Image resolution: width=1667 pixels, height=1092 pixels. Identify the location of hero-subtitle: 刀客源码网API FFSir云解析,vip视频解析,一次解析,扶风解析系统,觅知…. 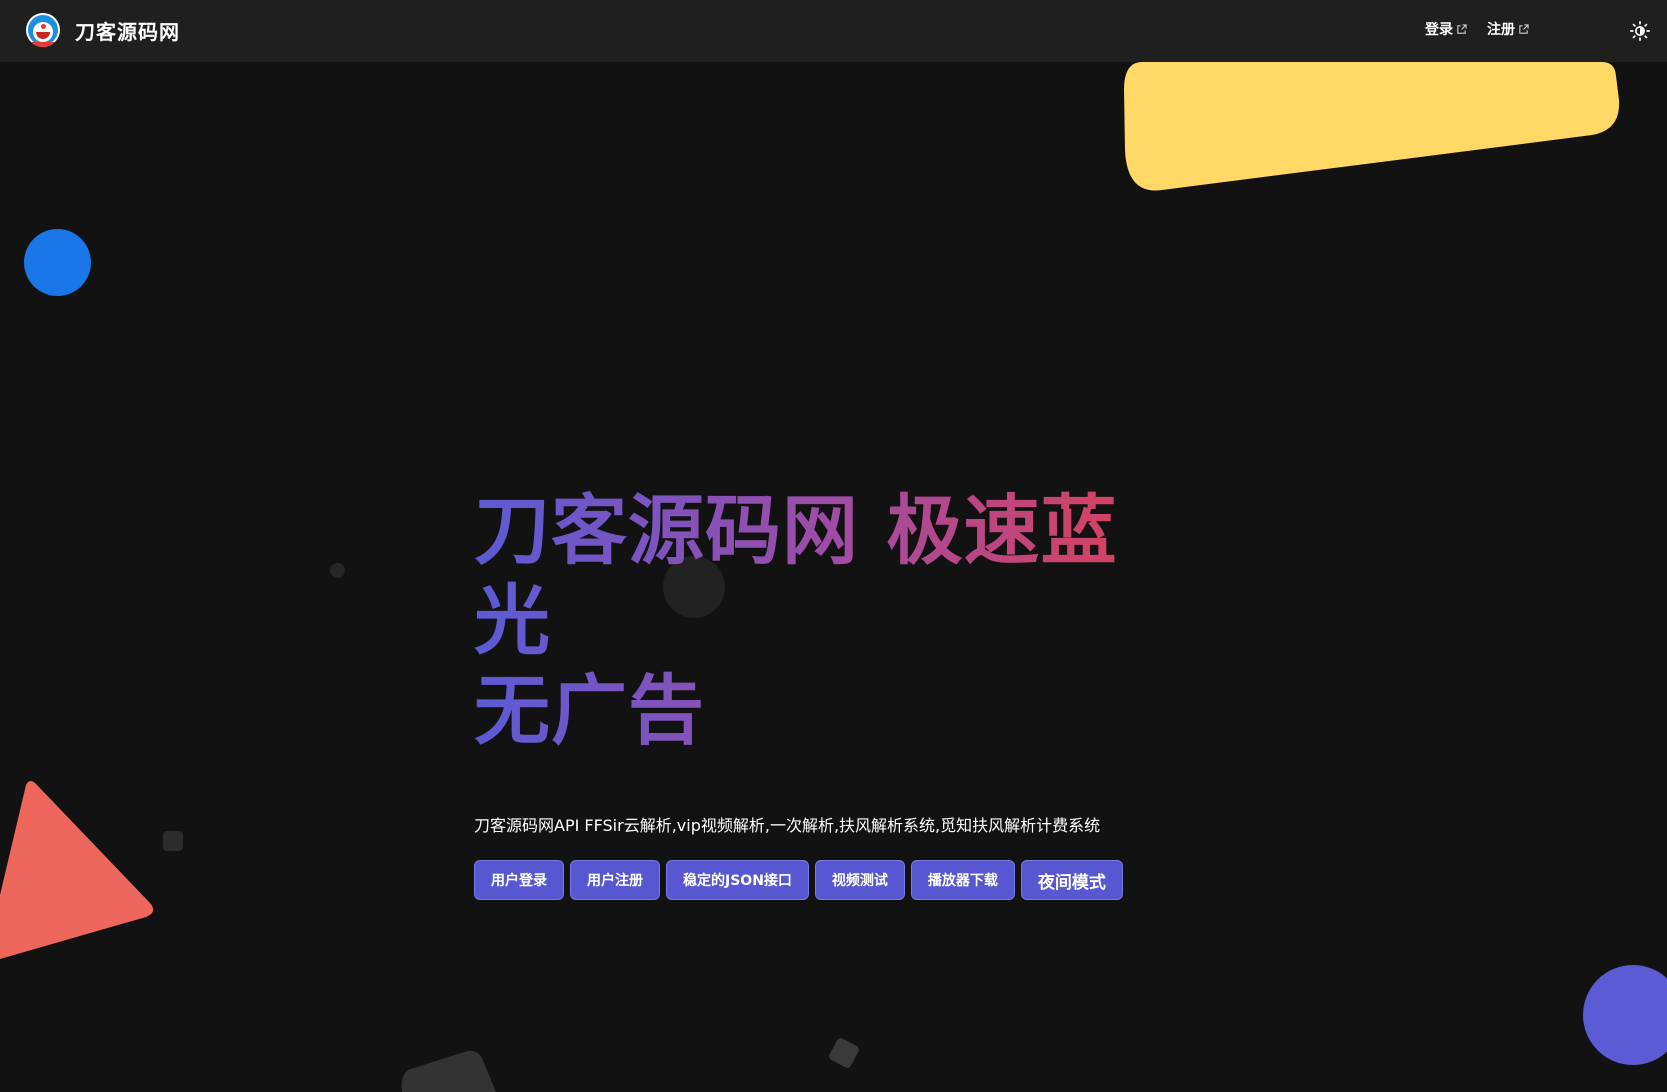
(787, 825).